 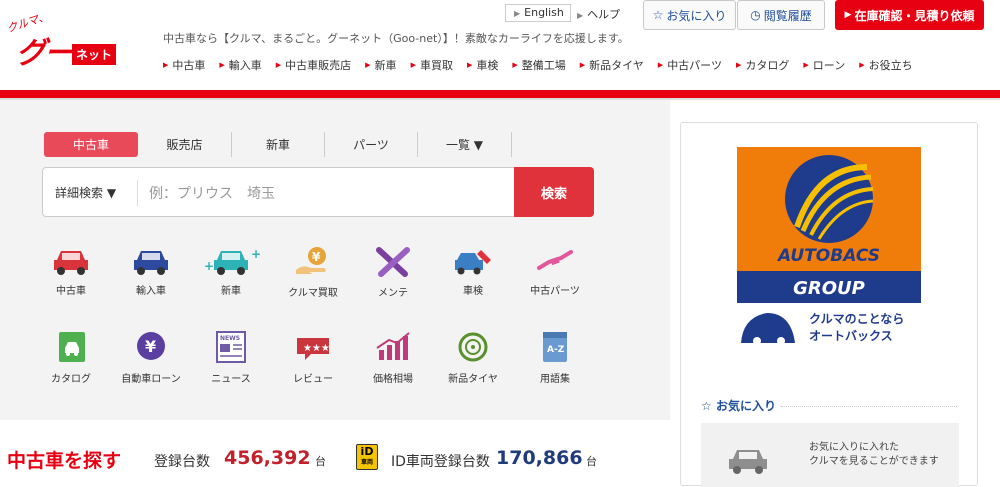 I want to click on shortcut-news: NEWS ニュース, so click(x=231, y=357).